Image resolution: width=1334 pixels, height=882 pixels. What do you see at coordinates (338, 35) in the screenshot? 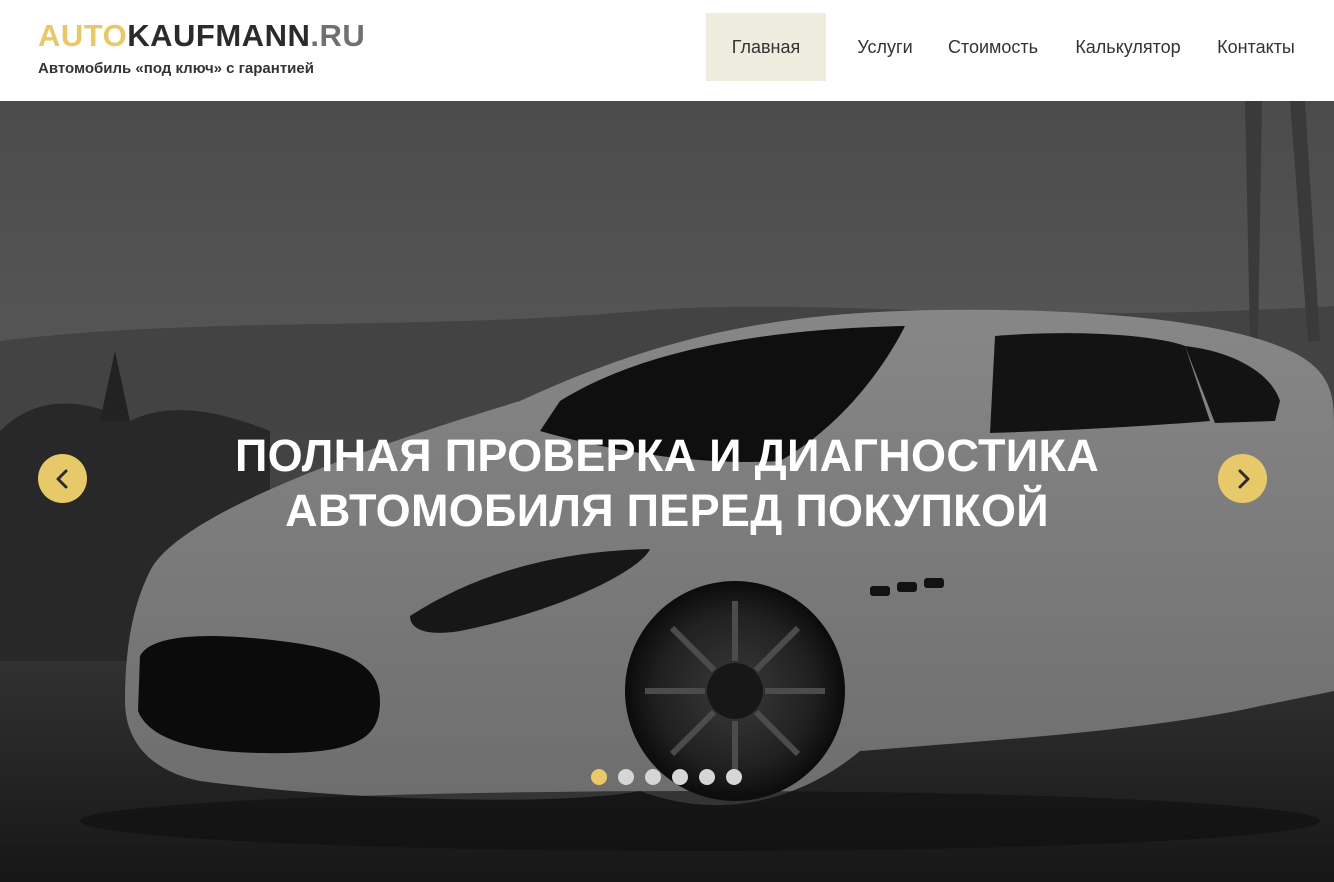
I see `logo-part-domain: .RU` at bounding box center [338, 35].